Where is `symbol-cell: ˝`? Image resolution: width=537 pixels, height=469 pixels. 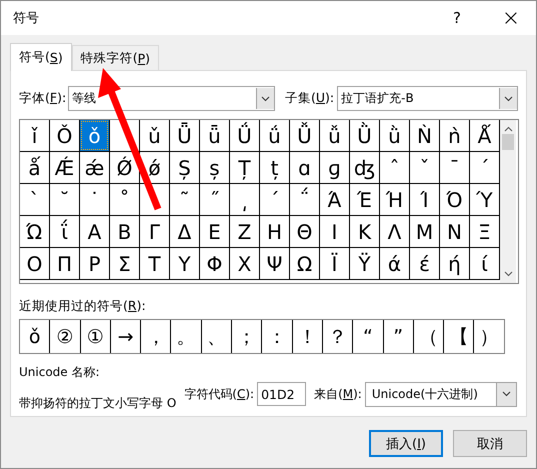 symbol-cell: ˝ is located at coordinates (214, 199).